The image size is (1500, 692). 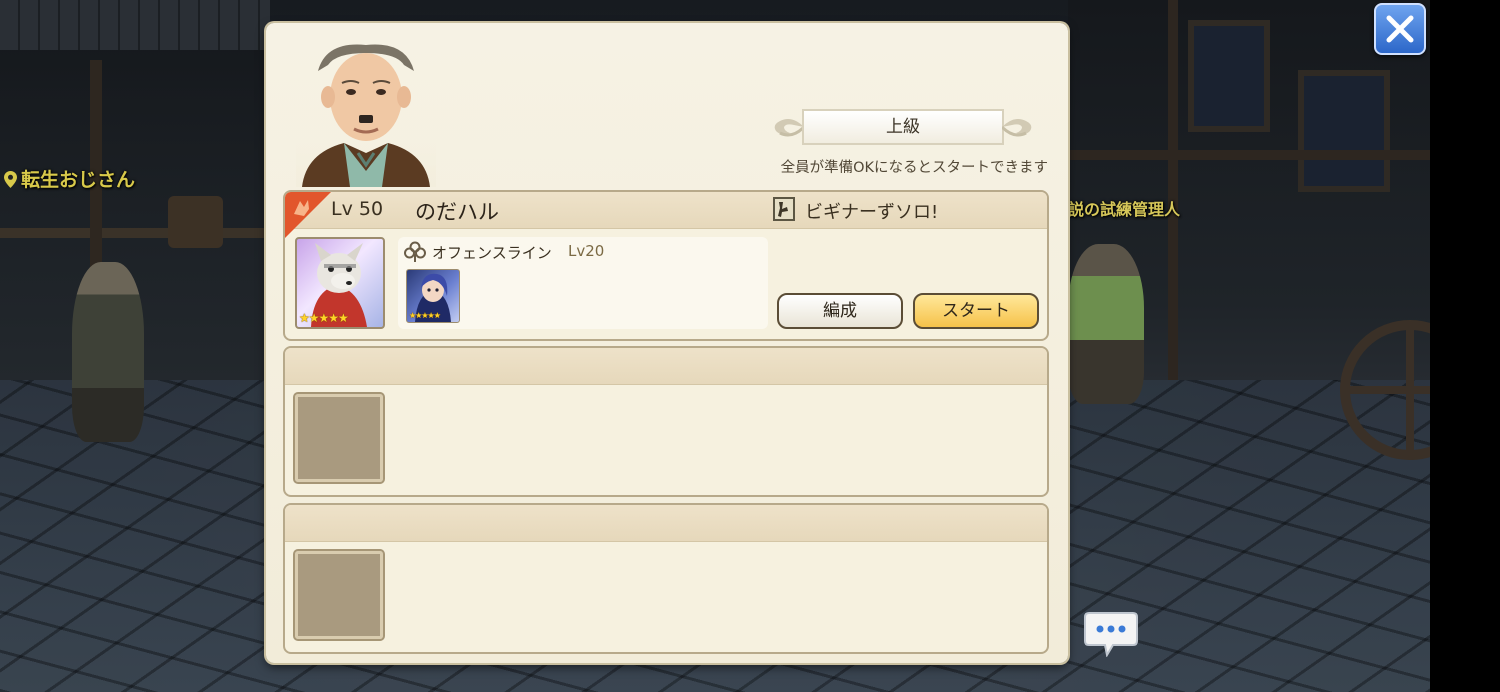 I want to click on close-icon, so click(x=1400, y=29).